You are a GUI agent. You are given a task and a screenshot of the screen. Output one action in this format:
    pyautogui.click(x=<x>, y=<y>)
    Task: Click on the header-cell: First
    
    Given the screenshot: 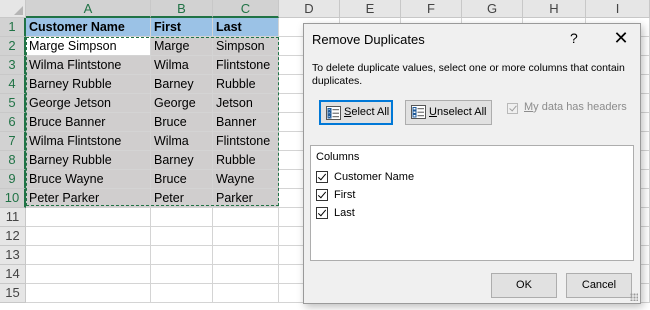 What is the action you would take?
    pyautogui.click(x=182, y=27)
    